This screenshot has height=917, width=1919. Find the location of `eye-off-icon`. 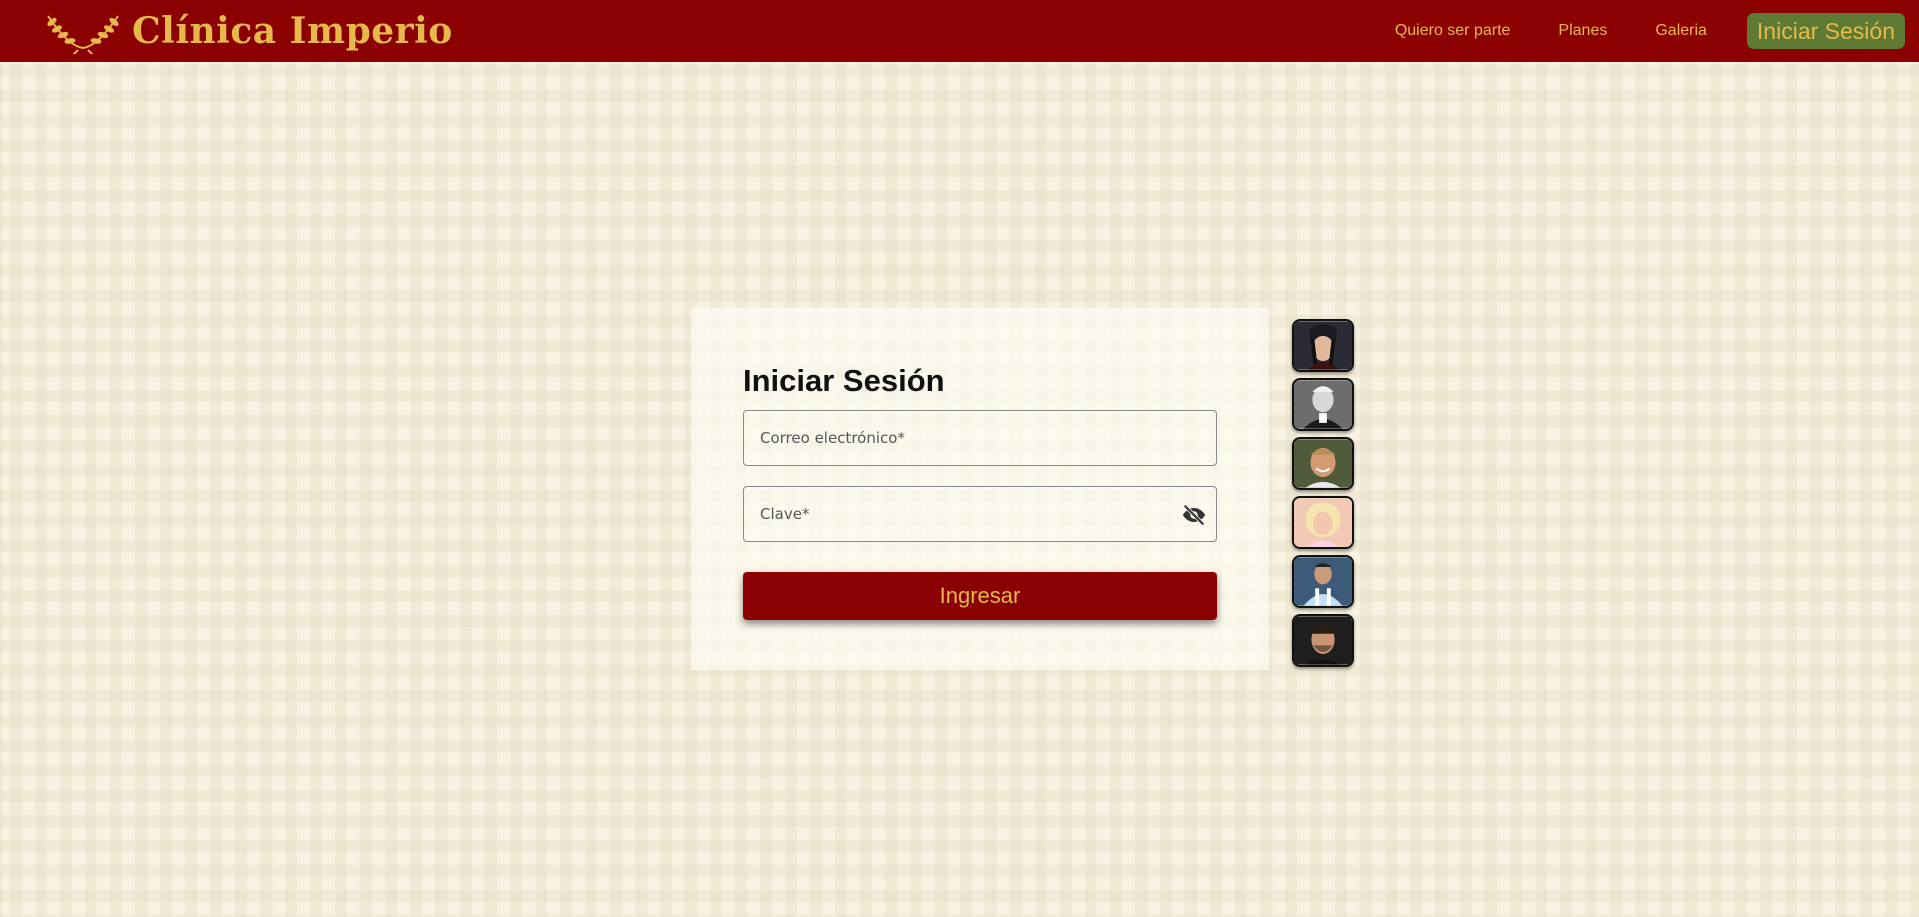

eye-off-icon is located at coordinates (1194, 515).